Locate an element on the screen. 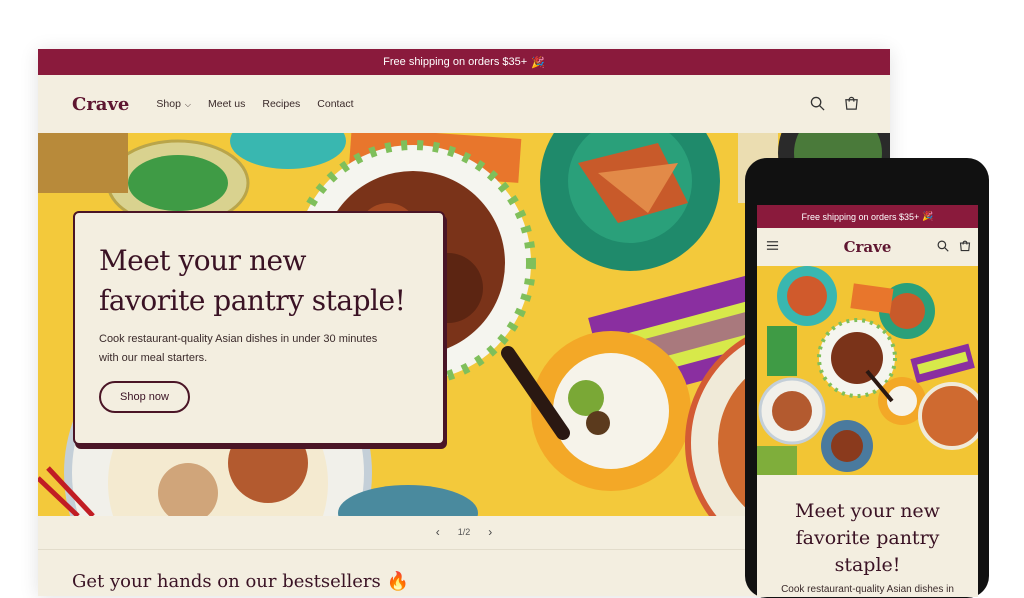 This screenshot has height=598, width=1024. mobile-hero-title: Meet your new favorite pantry staple! is located at coordinates (867, 538).